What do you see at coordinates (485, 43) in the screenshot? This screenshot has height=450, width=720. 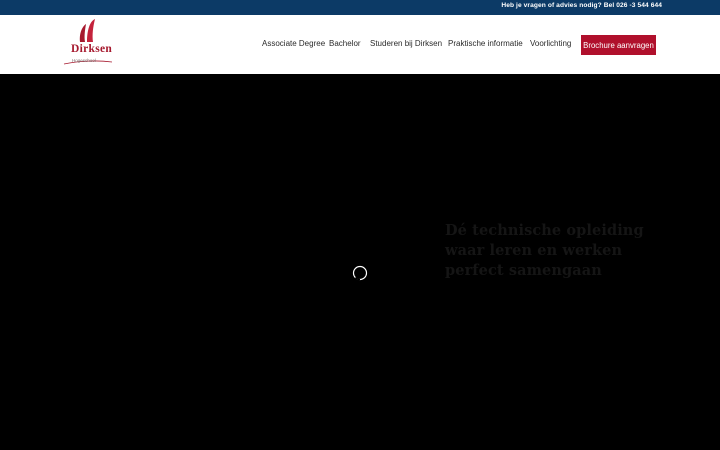 I see `nav-item-praktische-informatie: Praktische informatie` at bounding box center [485, 43].